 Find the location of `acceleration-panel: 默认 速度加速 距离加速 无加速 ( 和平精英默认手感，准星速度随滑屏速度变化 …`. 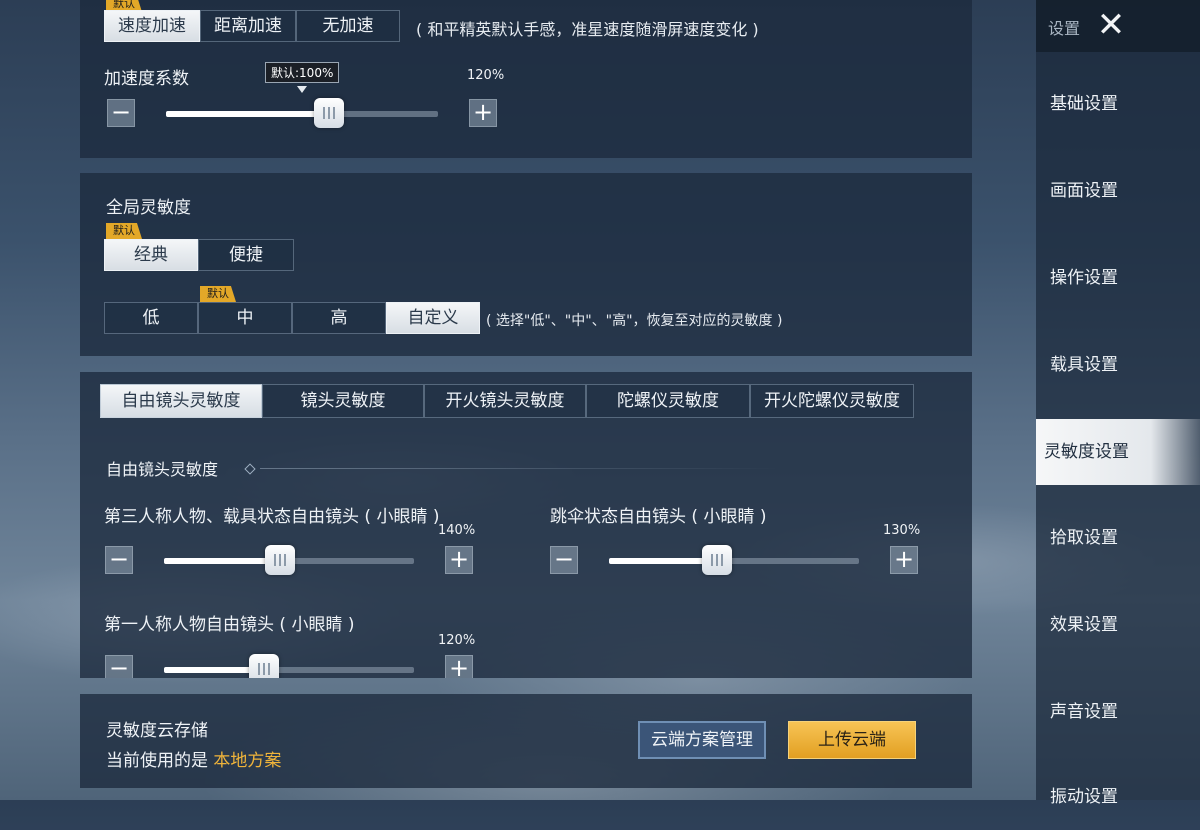

acceleration-panel: 默认 速度加速 距离加速 无加速 ( 和平精英默认手感，准星速度随滑屏速度变化 … is located at coordinates (526, 79).